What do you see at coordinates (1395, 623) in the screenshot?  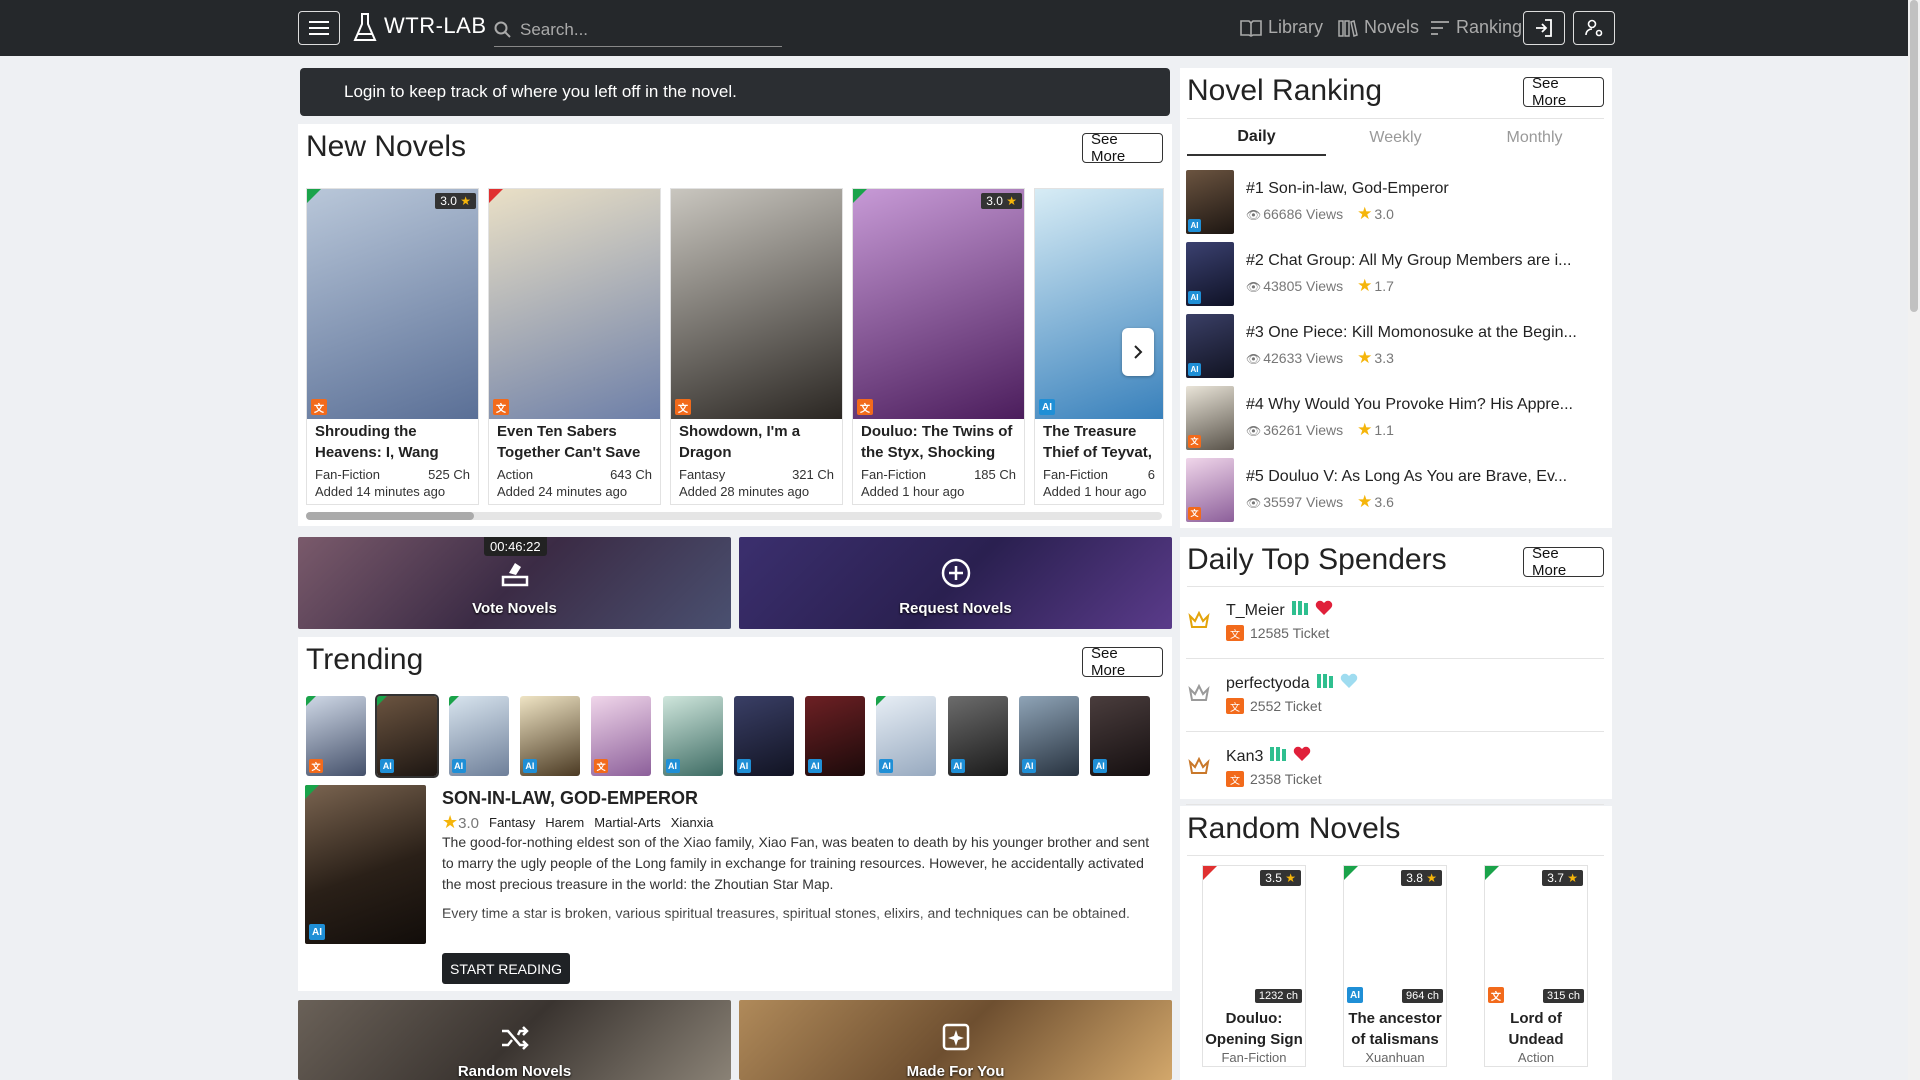 I see `spender-item: T_Meier 文 12585 Ticket` at bounding box center [1395, 623].